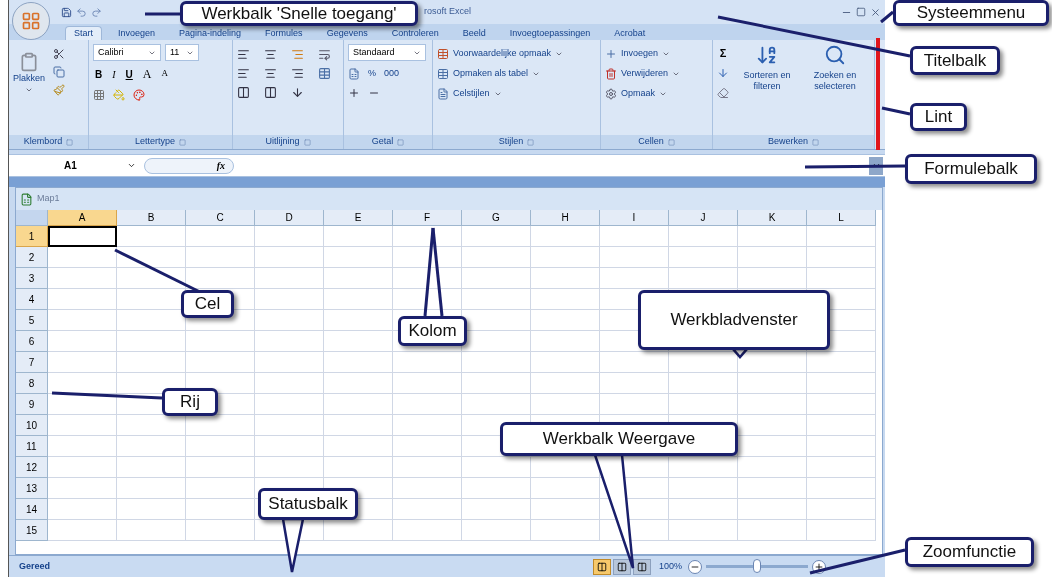  What do you see at coordinates (841, 218) in the screenshot?
I see `column-header: L` at bounding box center [841, 218].